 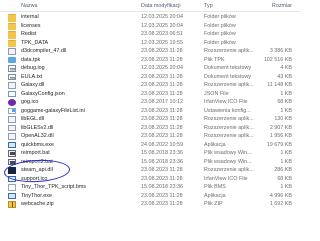 I want to click on file-name: reimport.bat, so click(x=35, y=153).